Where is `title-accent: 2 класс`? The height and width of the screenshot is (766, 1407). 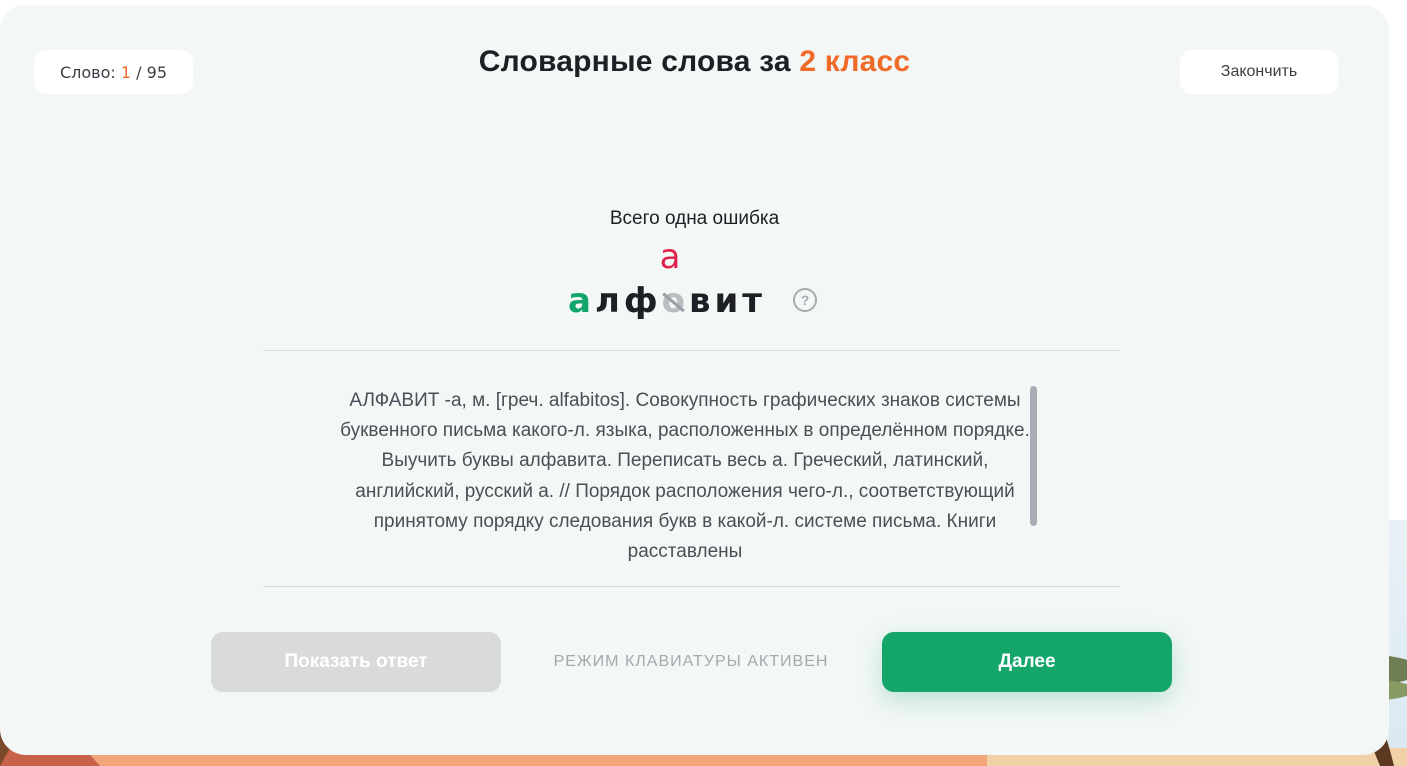
title-accent: 2 класс is located at coordinates (855, 61).